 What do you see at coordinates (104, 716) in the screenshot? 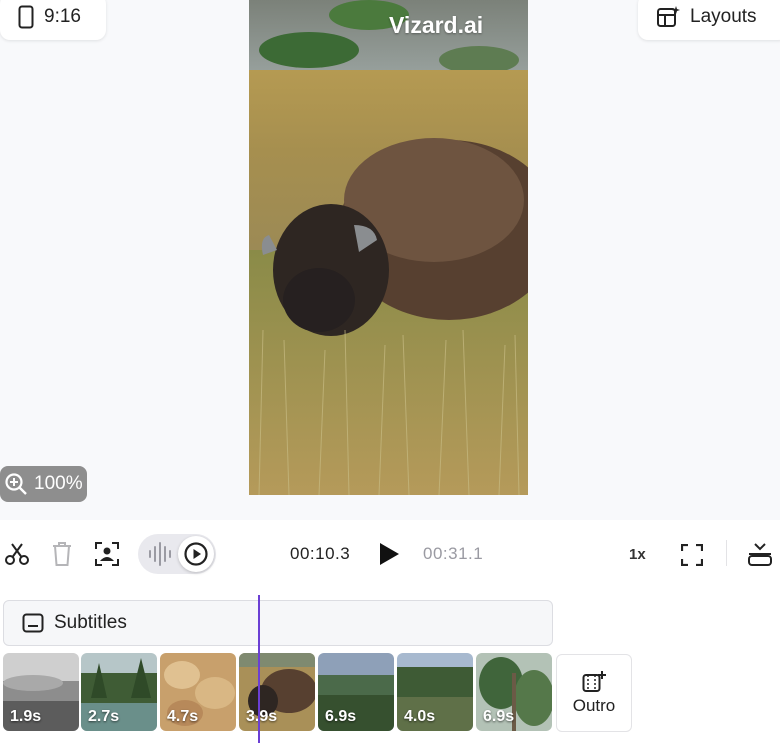
I see `clip-duration: 2.7s` at bounding box center [104, 716].